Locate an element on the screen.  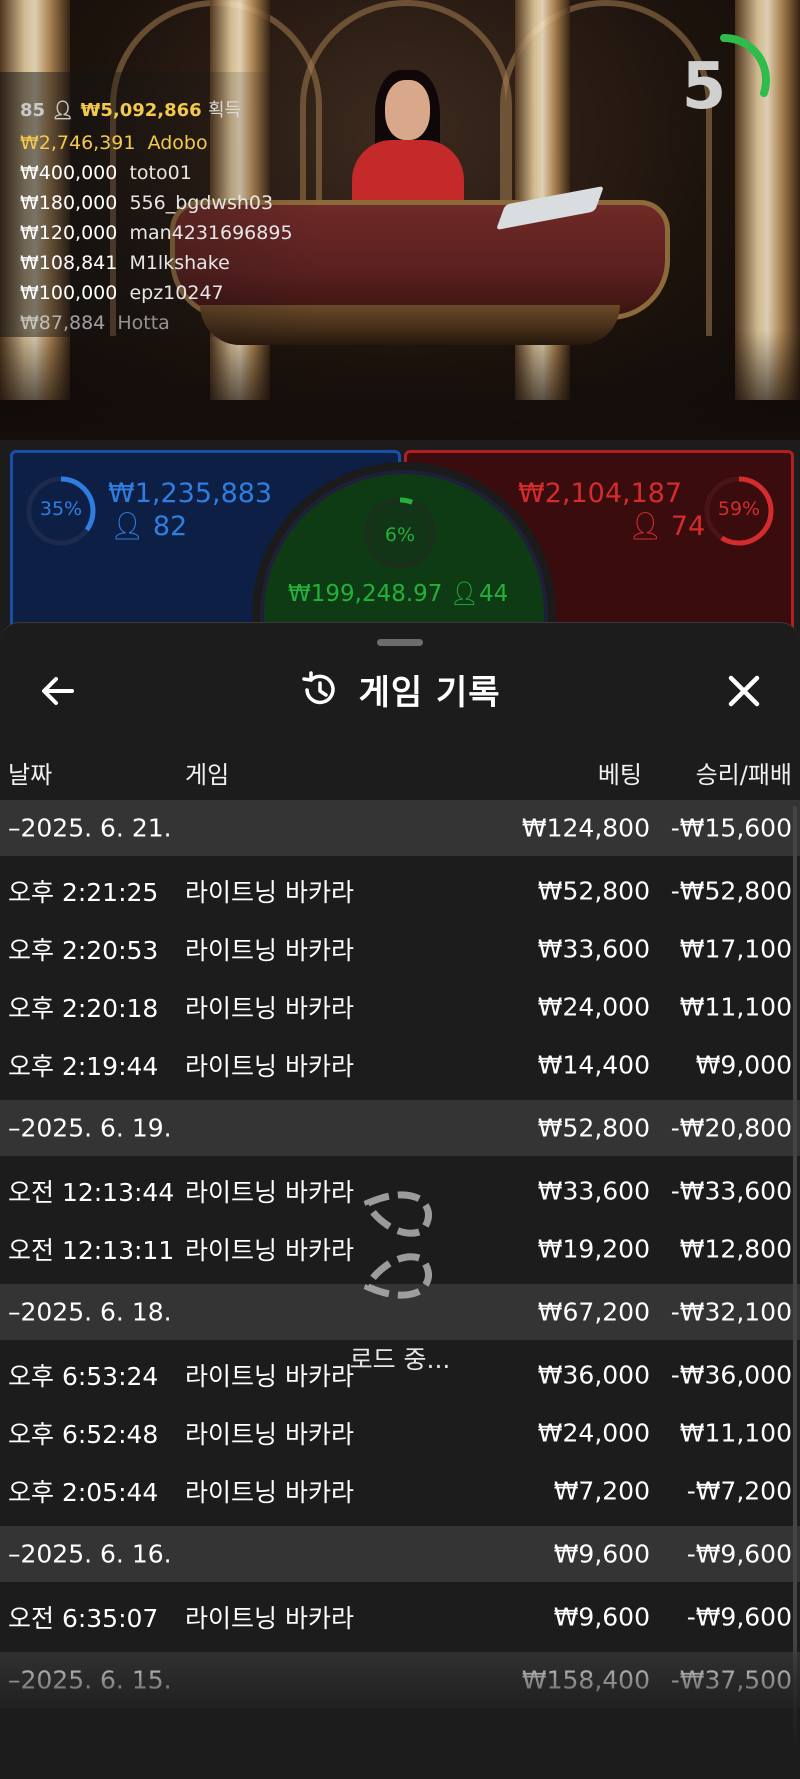
group-bet: ₩158,400 is located at coordinates (585, 1680).